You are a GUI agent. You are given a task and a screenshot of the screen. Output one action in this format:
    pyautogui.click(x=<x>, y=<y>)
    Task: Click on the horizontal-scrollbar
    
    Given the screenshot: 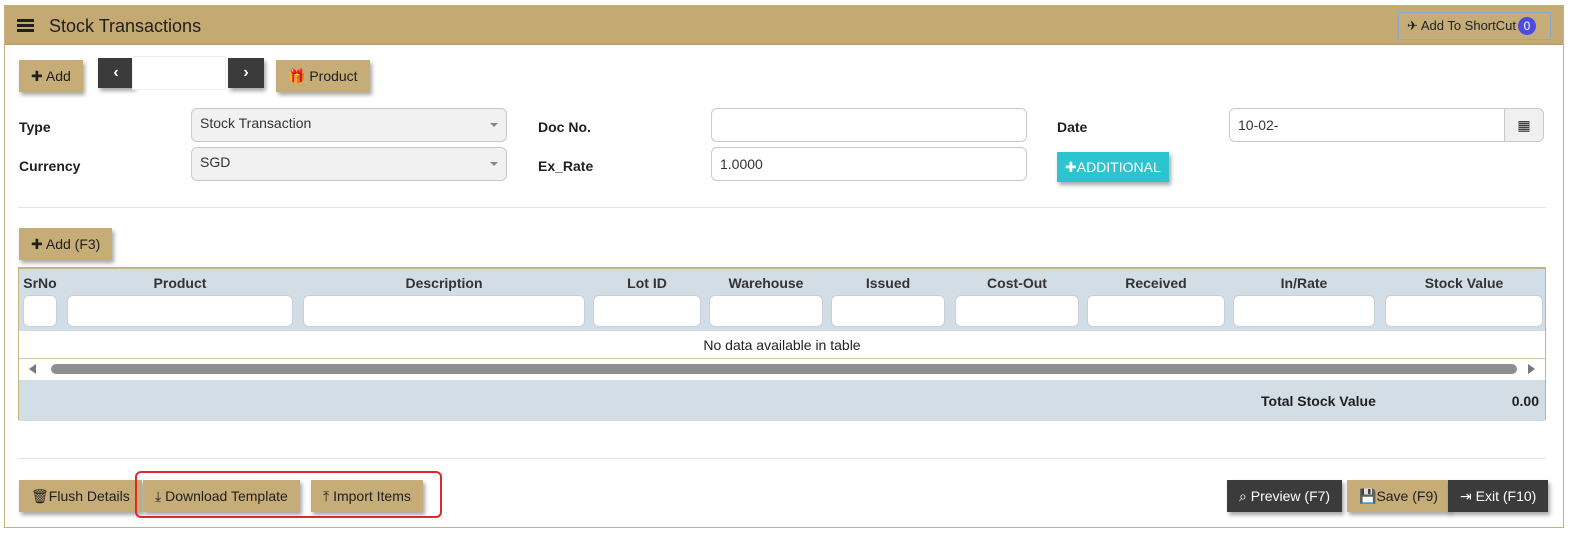 What is the action you would take?
    pyautogui.click(x=782, y=369)
    